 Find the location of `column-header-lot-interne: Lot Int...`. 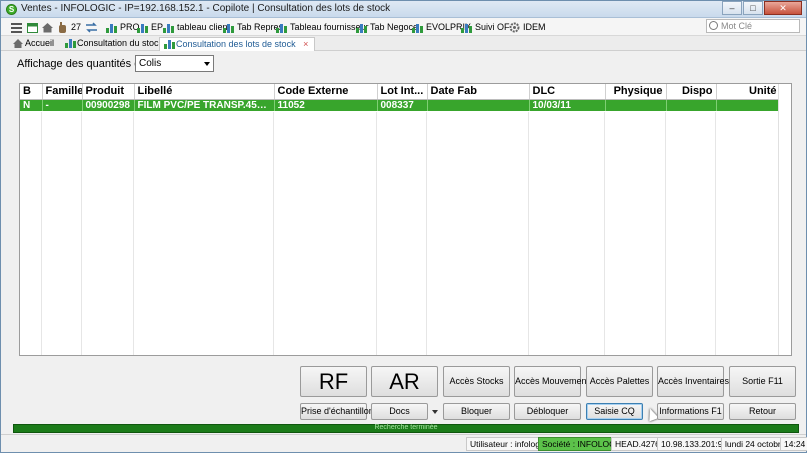

column-header-lot-interne: Lot Int... is located at coordinates (402, 92).